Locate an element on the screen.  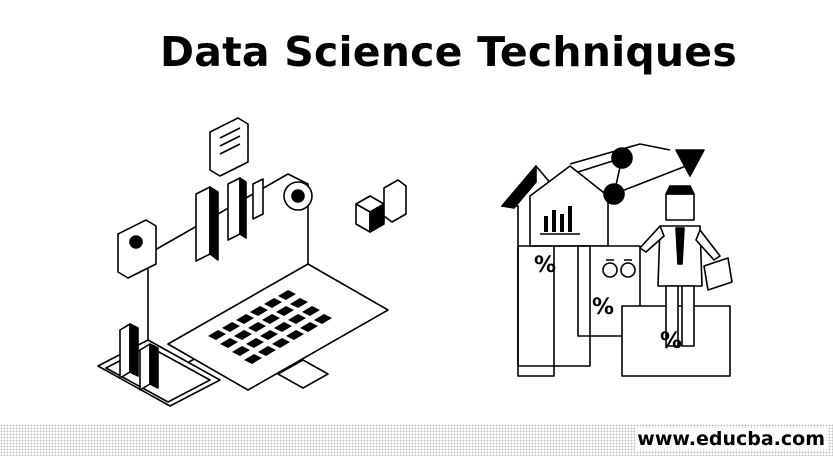
percent-glyph-1: % is located at coordinates (545, 265).